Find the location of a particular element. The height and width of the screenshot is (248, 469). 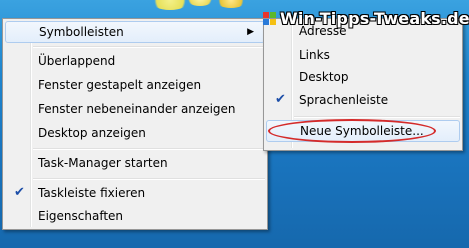

menu-item-taskleiste-fixieren: ✔ Taskleiste fixieren is located at coordinates (135, 193).